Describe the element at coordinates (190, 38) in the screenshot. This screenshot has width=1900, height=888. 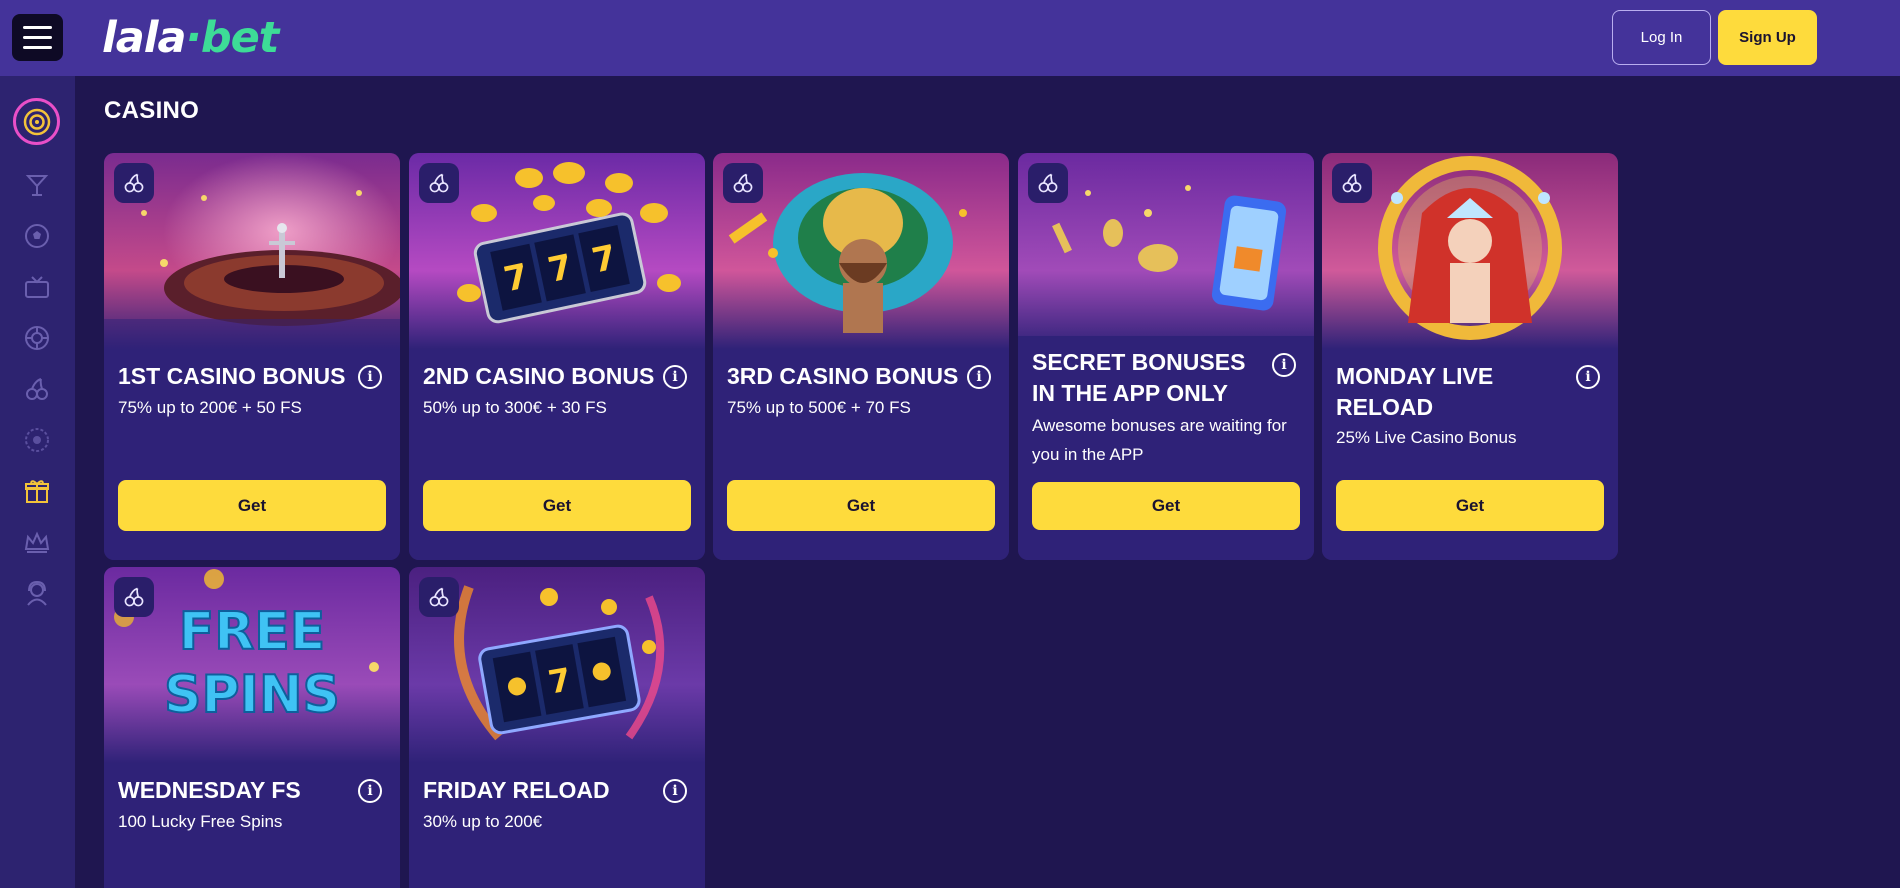
I see `site-logo: lala·bet` at that location.